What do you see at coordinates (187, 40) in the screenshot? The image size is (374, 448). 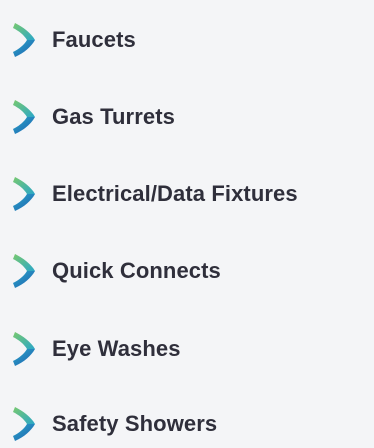 I see `category-item-faucets: Faucets` at bounding box center [187, 40].